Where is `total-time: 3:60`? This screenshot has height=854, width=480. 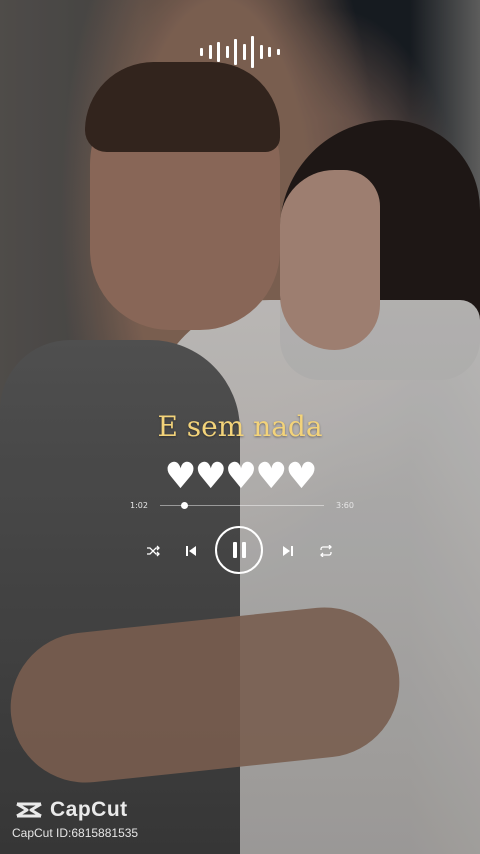
total-time: 3:60 is located at coordinates (345, 505).